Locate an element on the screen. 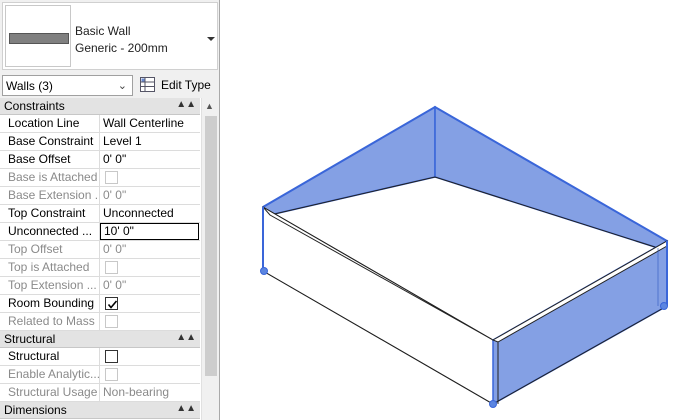 This screenshot has width=687, height=420. property-row-base-is-attached: Base is Attached is located at coordinates (100, 178).